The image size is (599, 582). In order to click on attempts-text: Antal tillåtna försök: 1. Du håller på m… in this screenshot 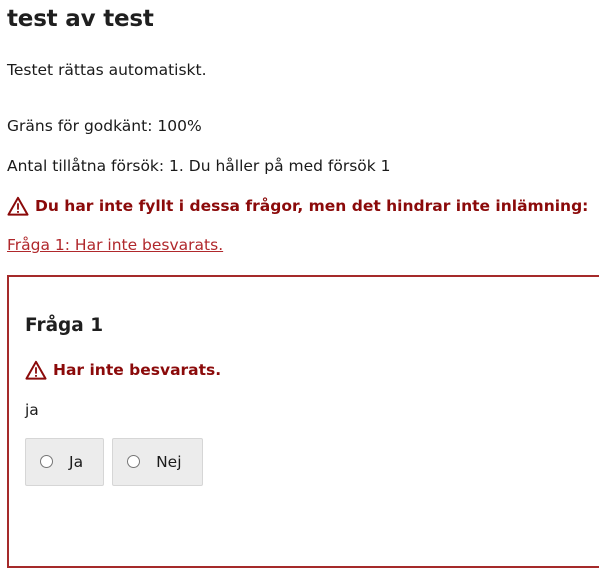, I will do `click(199, 166)`.